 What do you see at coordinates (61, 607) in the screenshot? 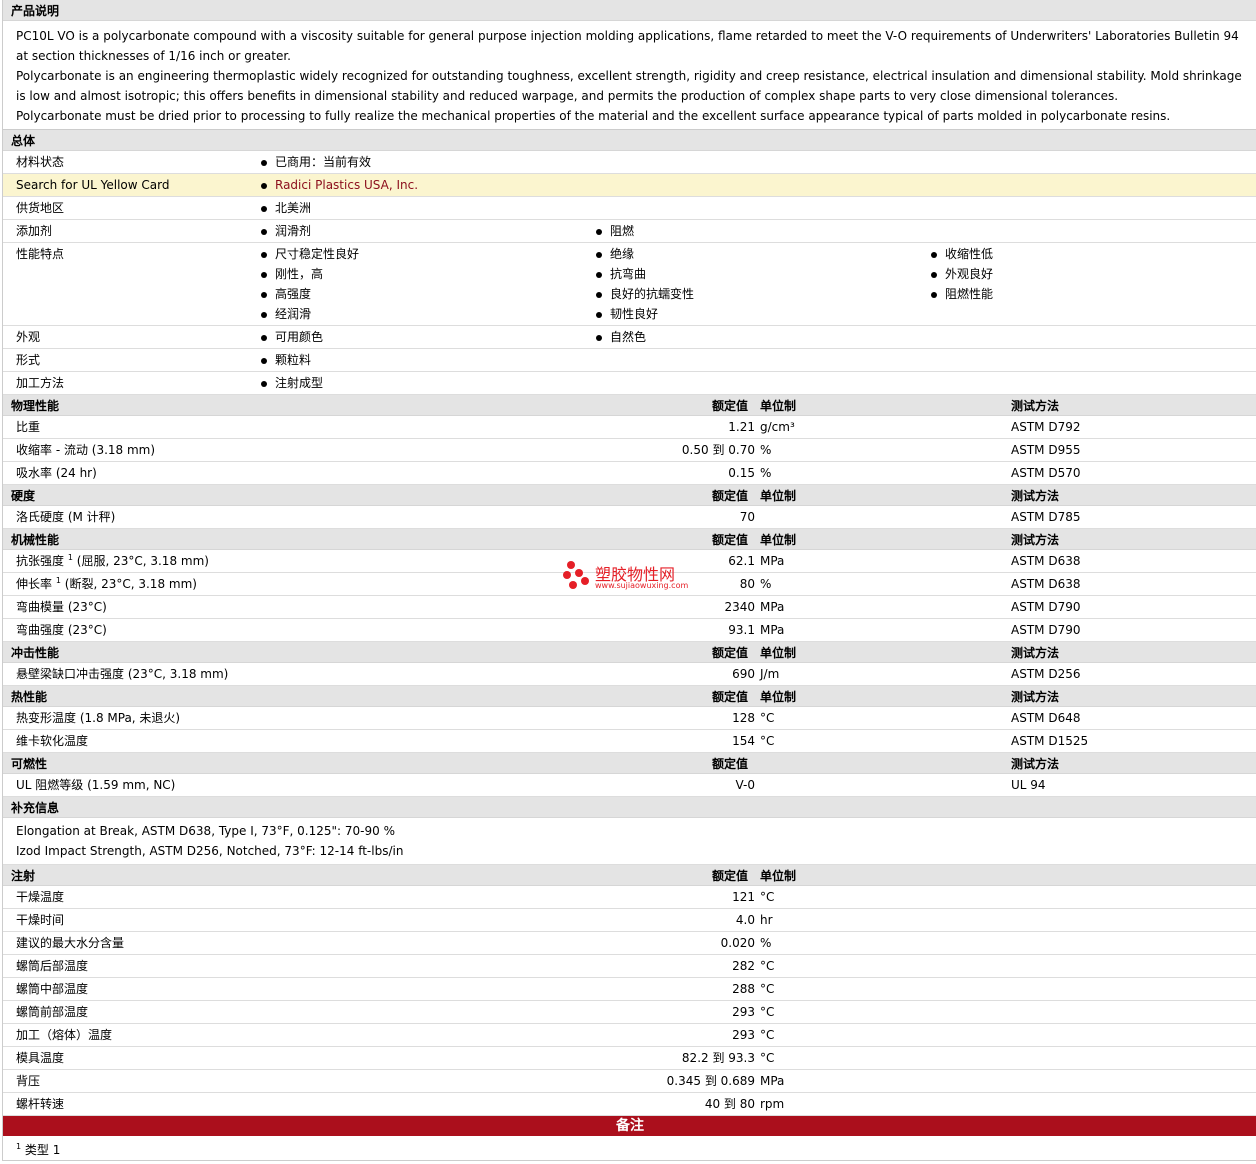
I see `property-name: 弯曲模量 (23°C)` at bounding box center [61, 607].